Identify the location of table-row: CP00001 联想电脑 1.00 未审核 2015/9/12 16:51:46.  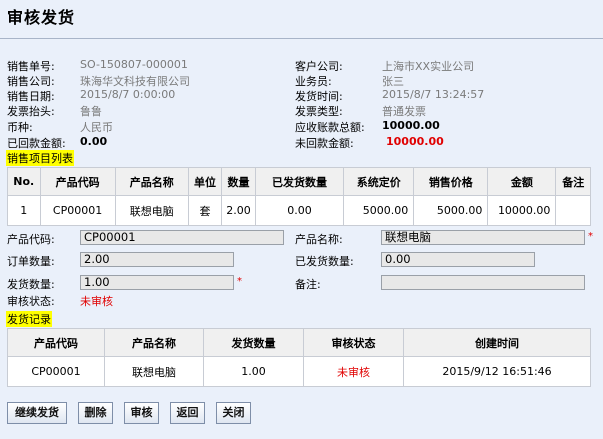
(299, 371).